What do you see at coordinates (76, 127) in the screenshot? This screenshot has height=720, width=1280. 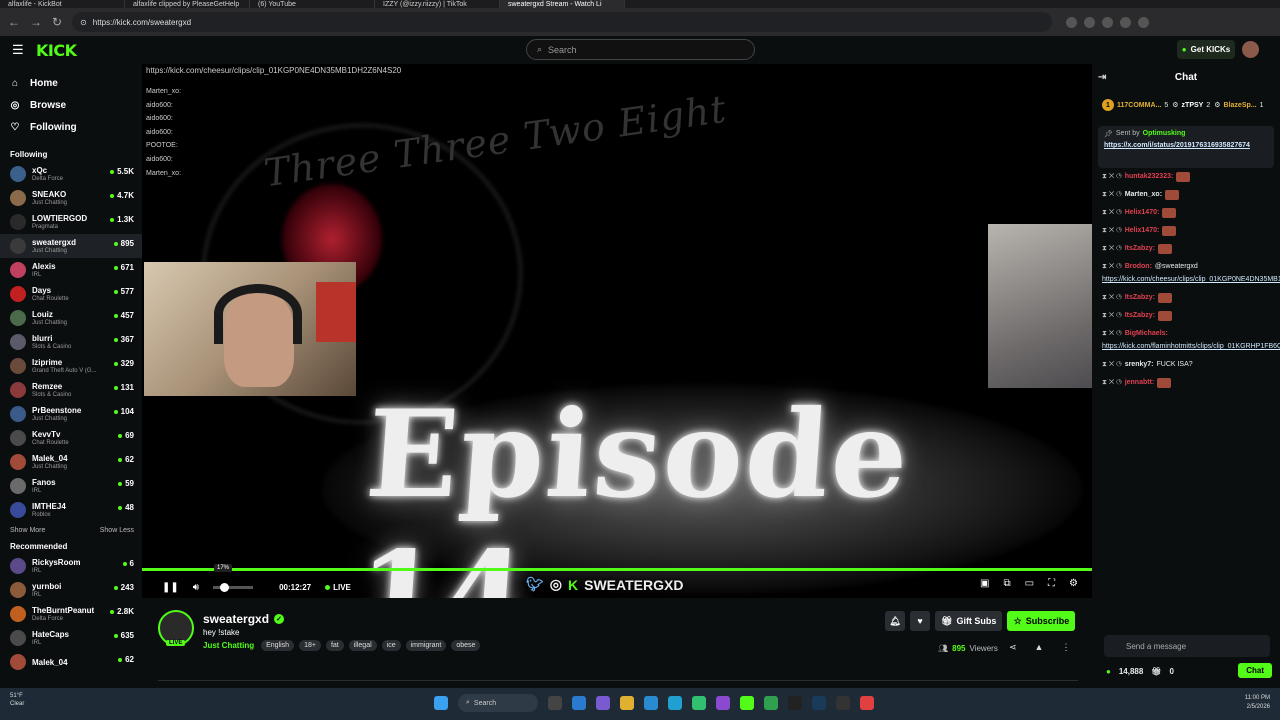 I see `sidebar-item-following: ♡ Following` at bounding box center [76, 127].